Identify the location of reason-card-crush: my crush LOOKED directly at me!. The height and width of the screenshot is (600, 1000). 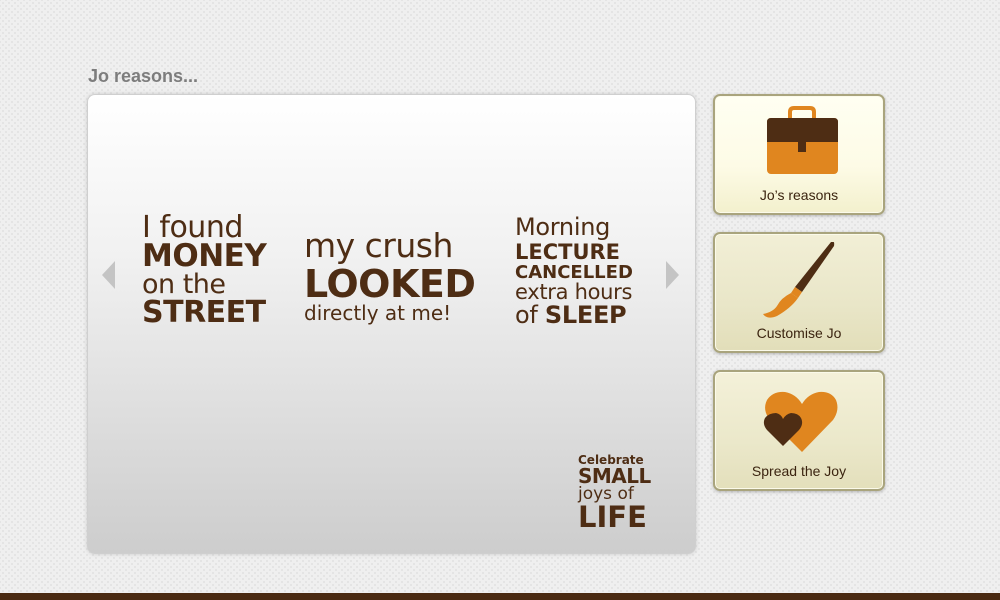
(390, 275).